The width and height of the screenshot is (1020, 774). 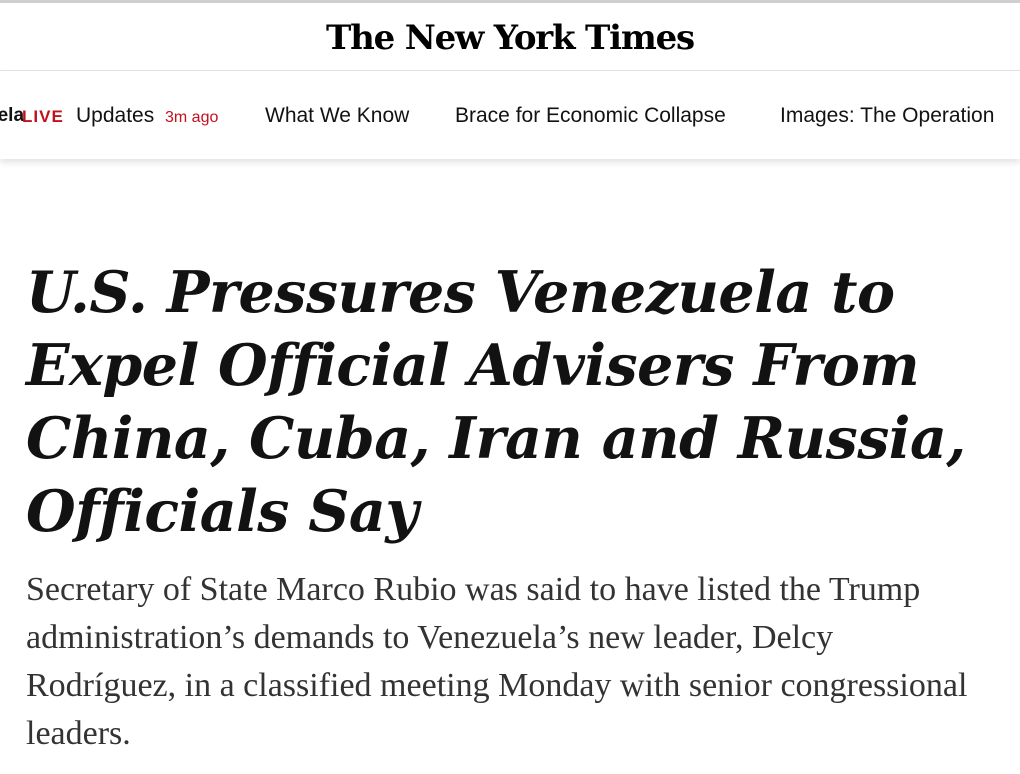 I want to click on nyt-logo: The New York Times, so click(x=510, y=38).